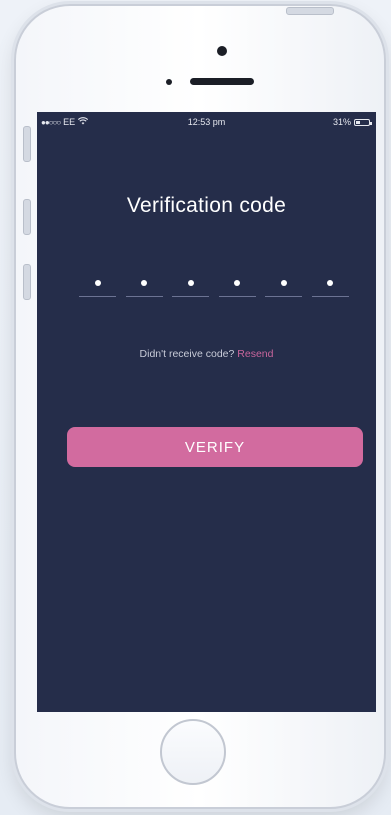  I want to click on battery-level, so click(358, 122).